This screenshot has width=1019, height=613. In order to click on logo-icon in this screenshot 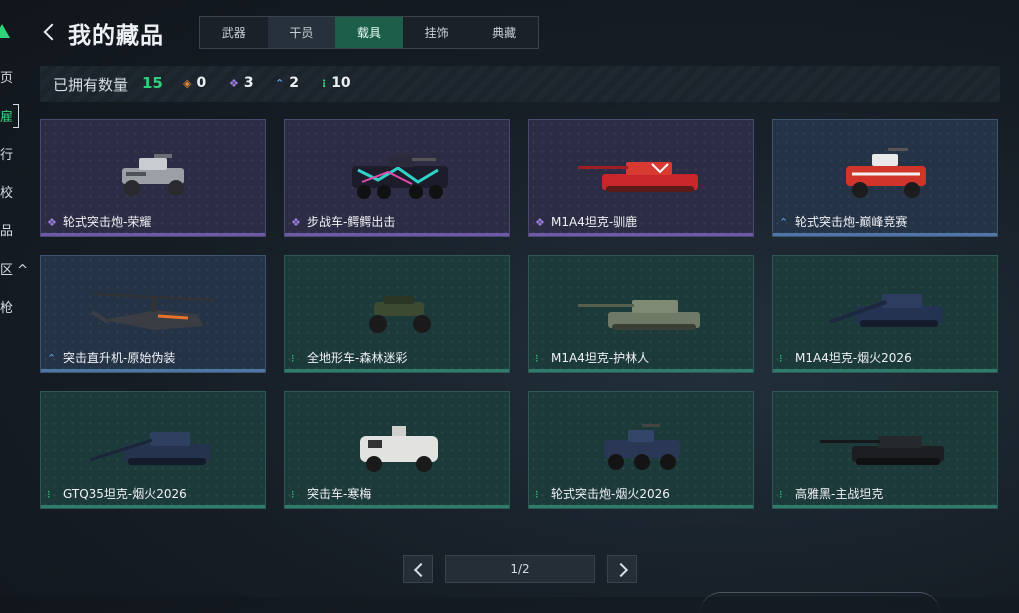, I will do `click(5, 31)`.